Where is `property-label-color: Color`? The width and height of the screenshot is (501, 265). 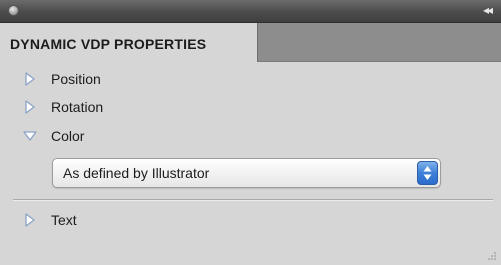
property-label-color: Color is located at coordinates (68, 136).